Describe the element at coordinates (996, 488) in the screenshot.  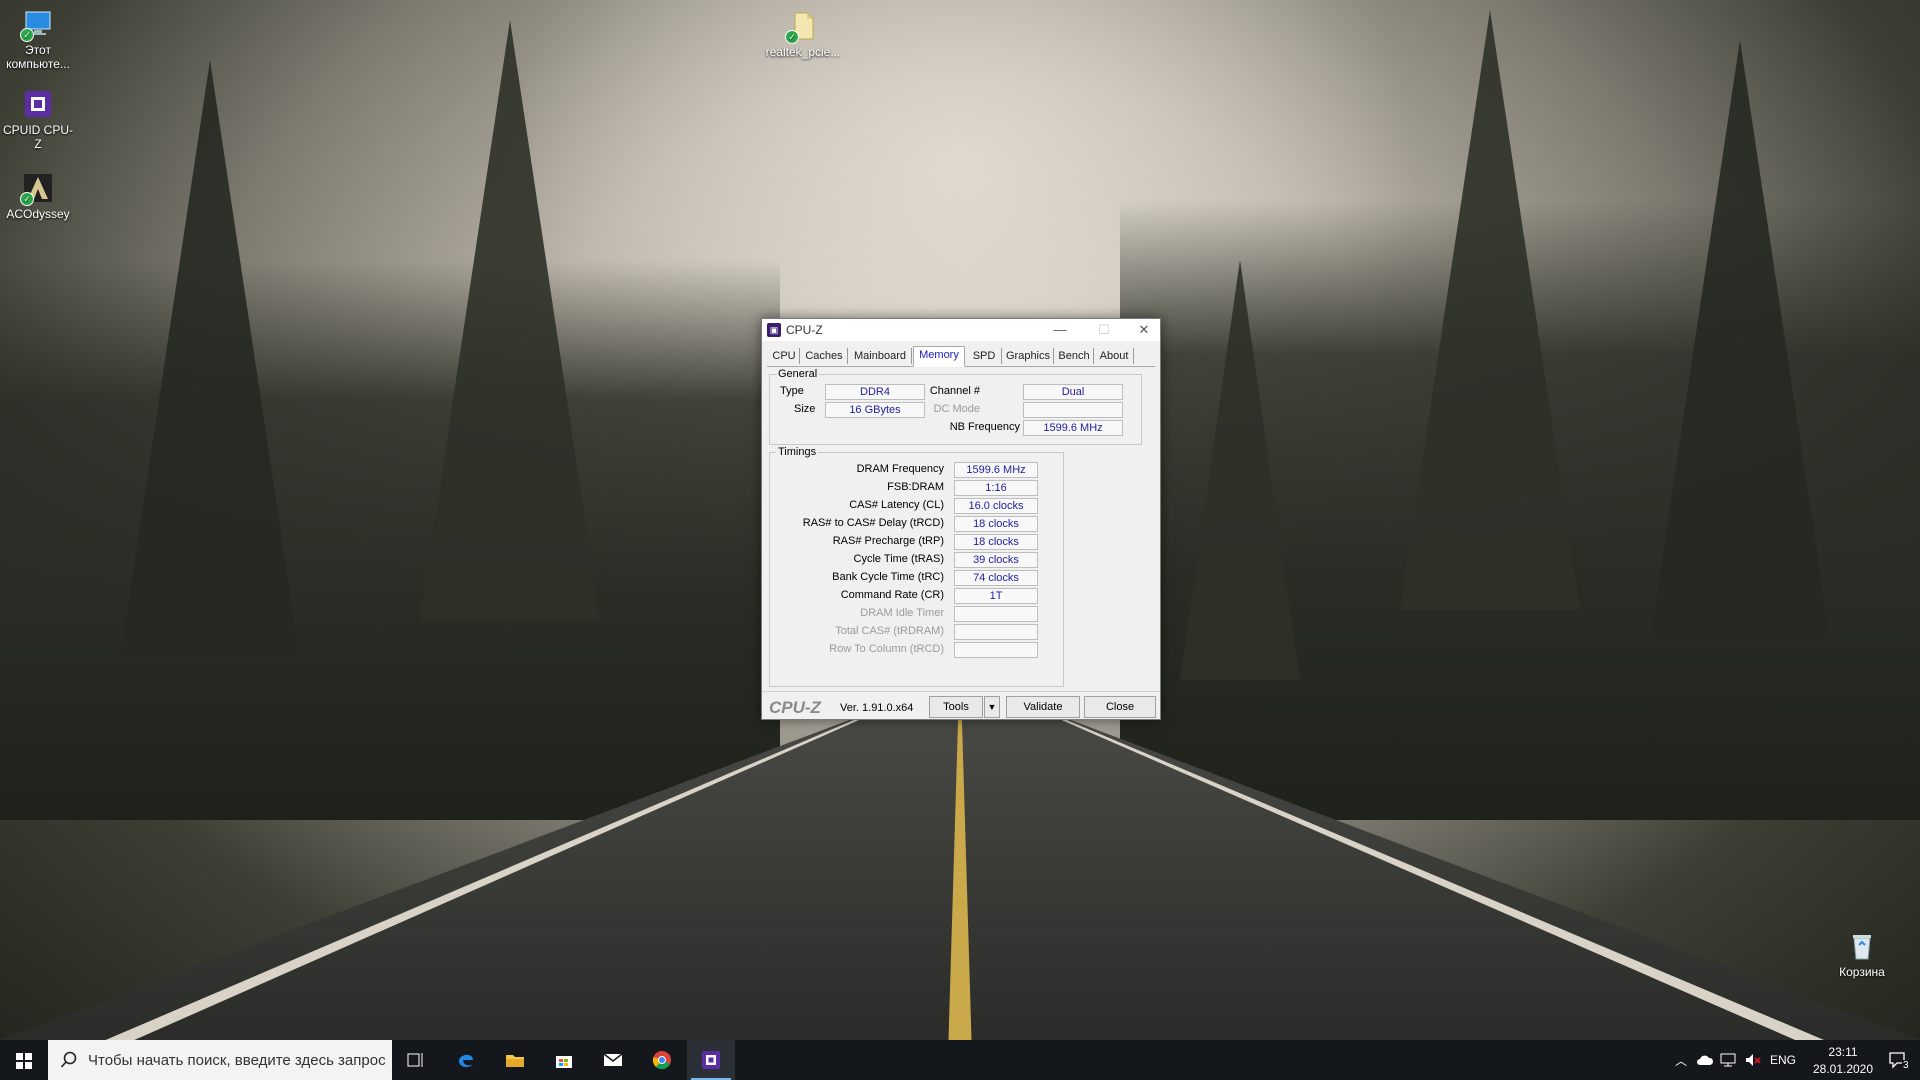
I see `timing-value: 1:16` at that location.